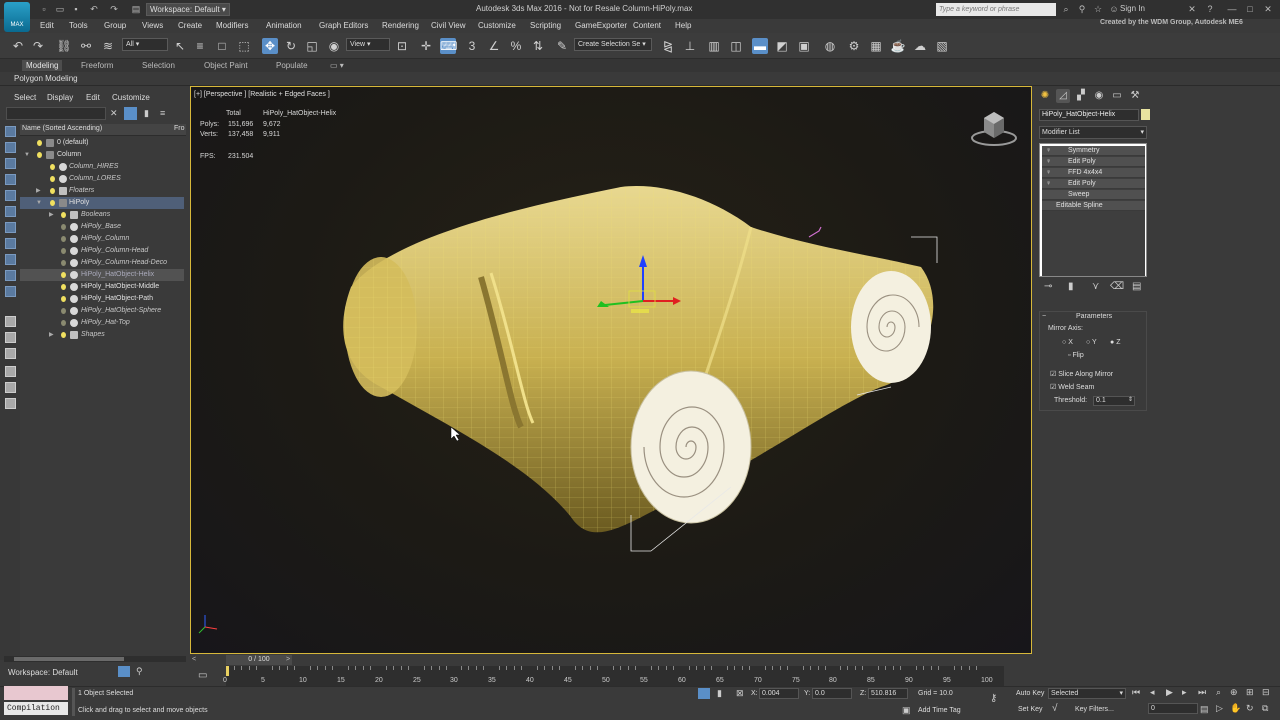 Image resolution: width=1280 pixels, height=720 pixels. Describe the element at coordinates (1114, 9) in the screenshot. I see `user-icon: ☺` at that location.